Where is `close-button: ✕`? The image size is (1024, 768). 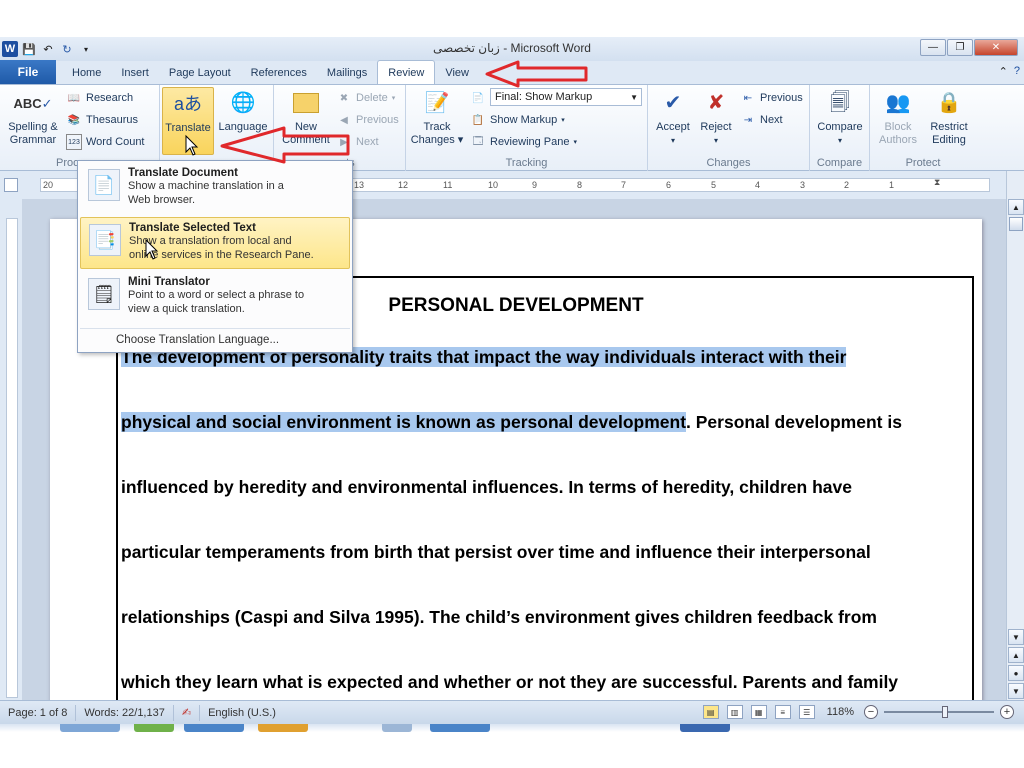 close-button: ✕ is located at coordinates (996, 47).